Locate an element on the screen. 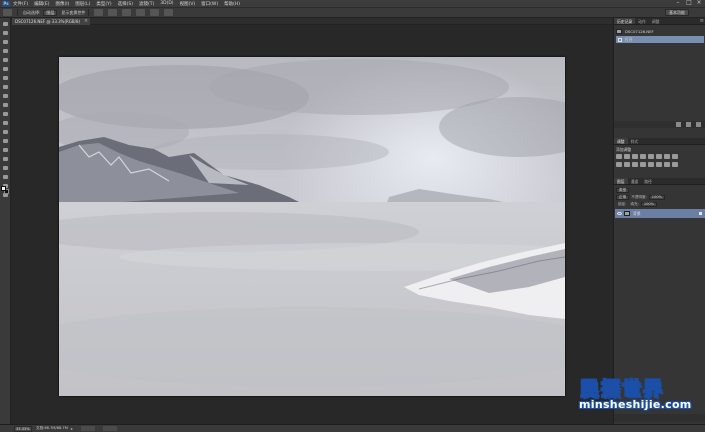 Image resolution: width=705 pixels, height=432 pixels. crop-tool-icon is located at coordinates (5, 60).